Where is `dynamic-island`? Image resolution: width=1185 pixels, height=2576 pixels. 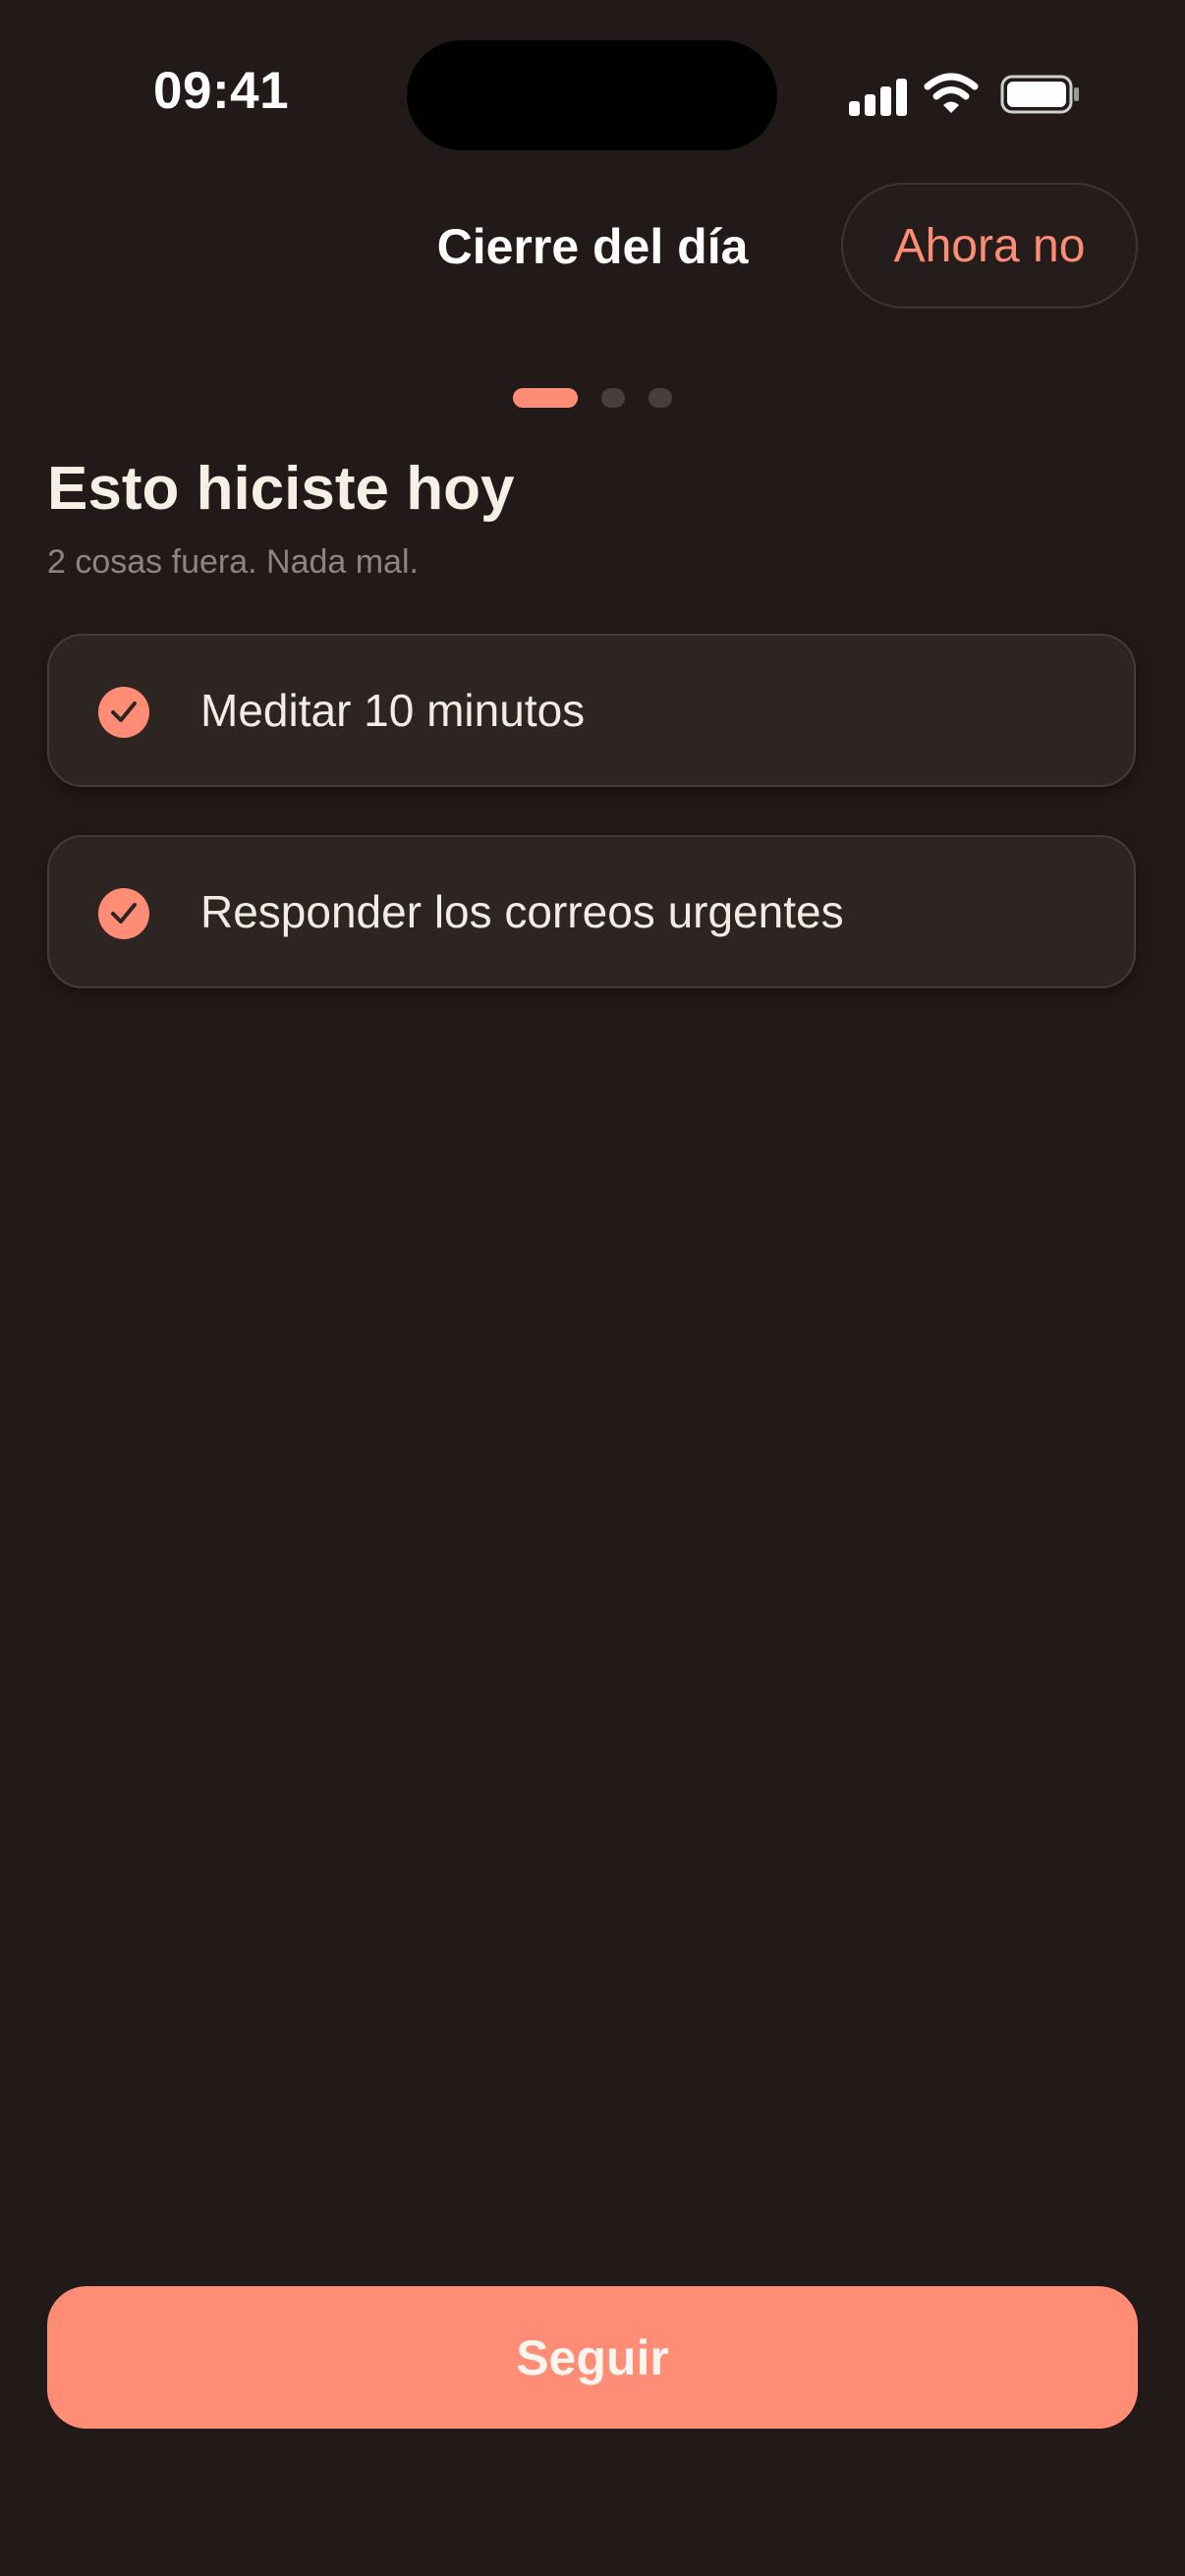 dynamic-island is located at coordinates (592, 95).